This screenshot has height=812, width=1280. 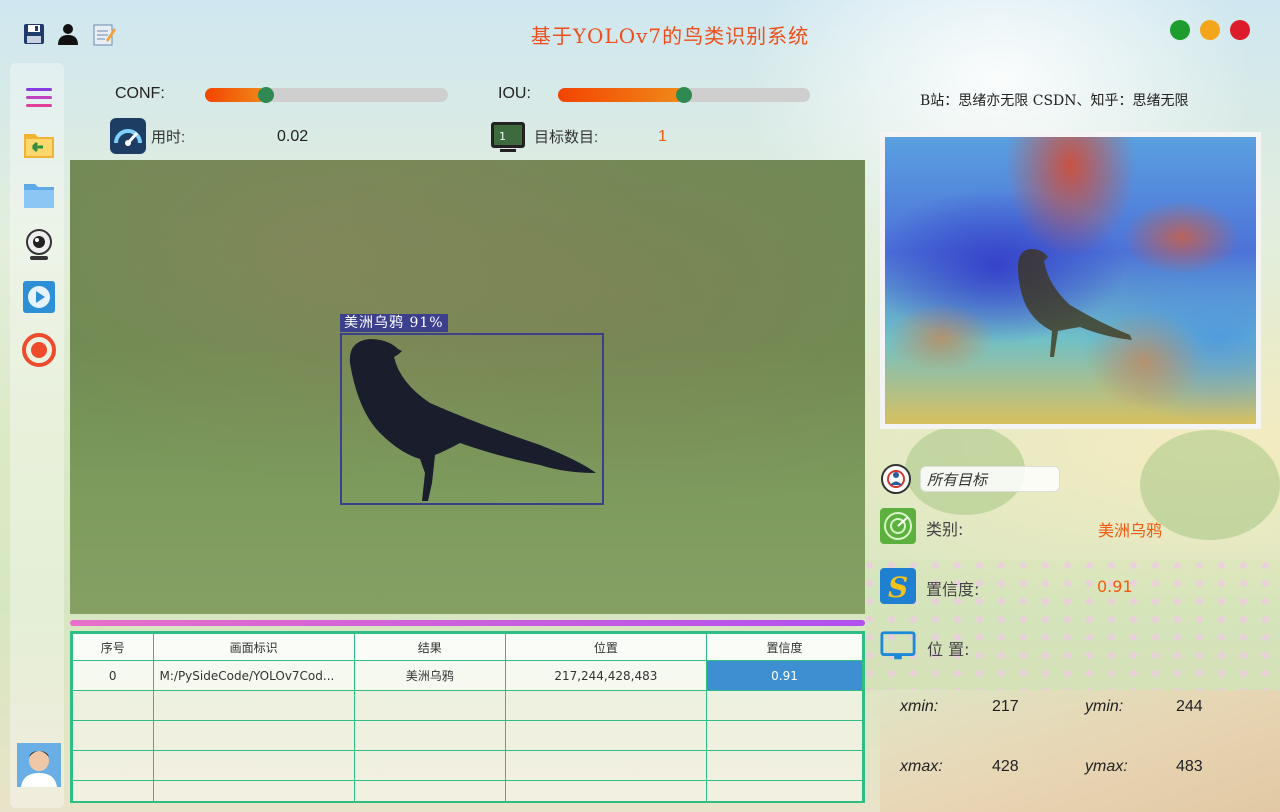 I want to click on ymin-value: 244, so click(x=1189, y=706).